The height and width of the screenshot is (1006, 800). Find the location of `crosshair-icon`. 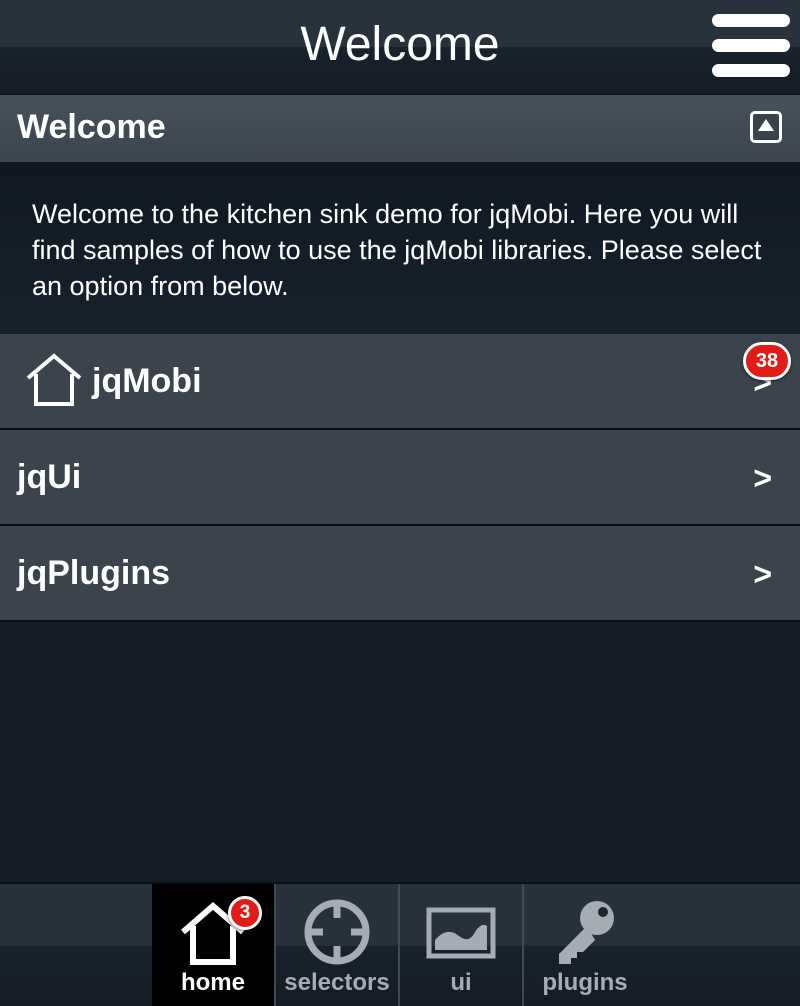

crosshair-icon is located at coordinates (337, 932).